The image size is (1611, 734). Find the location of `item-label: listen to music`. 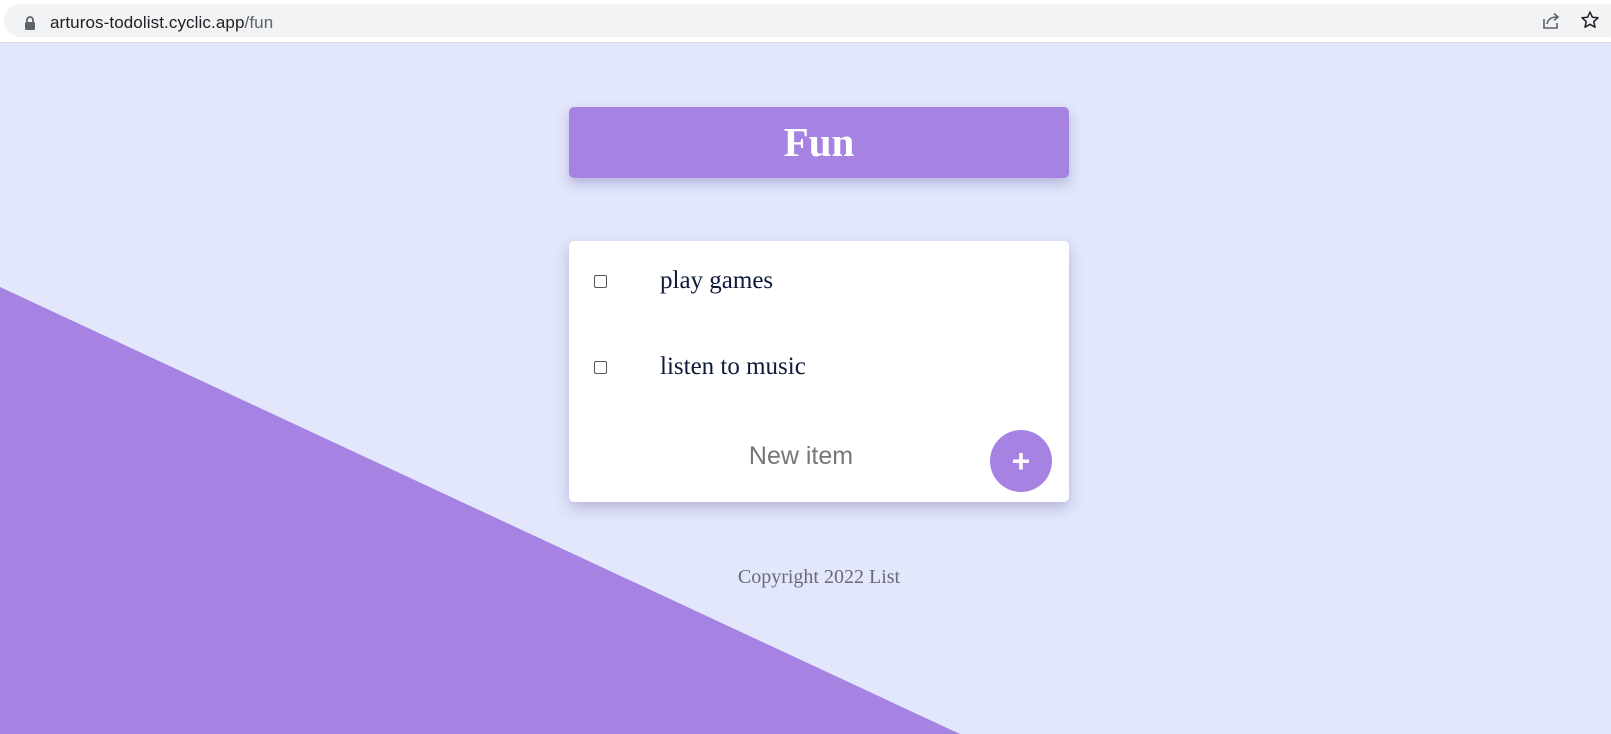

item-label: listen to music is located at coordinates (733, 366).